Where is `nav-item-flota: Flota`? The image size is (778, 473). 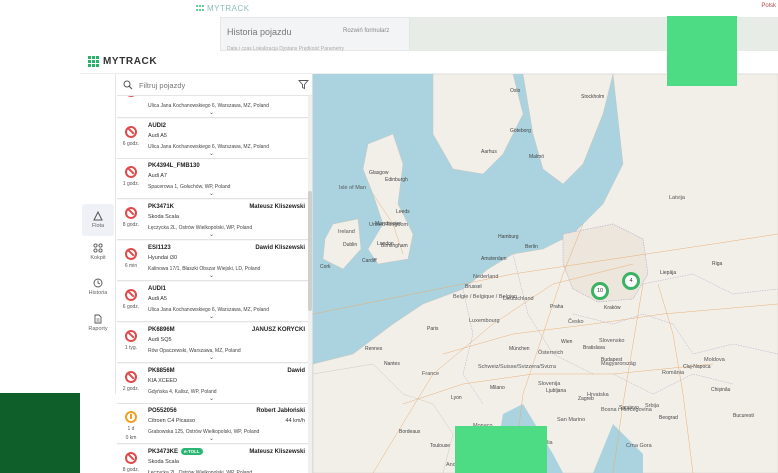
nav-item-flota: Flota is located at coordinates (98, 220).